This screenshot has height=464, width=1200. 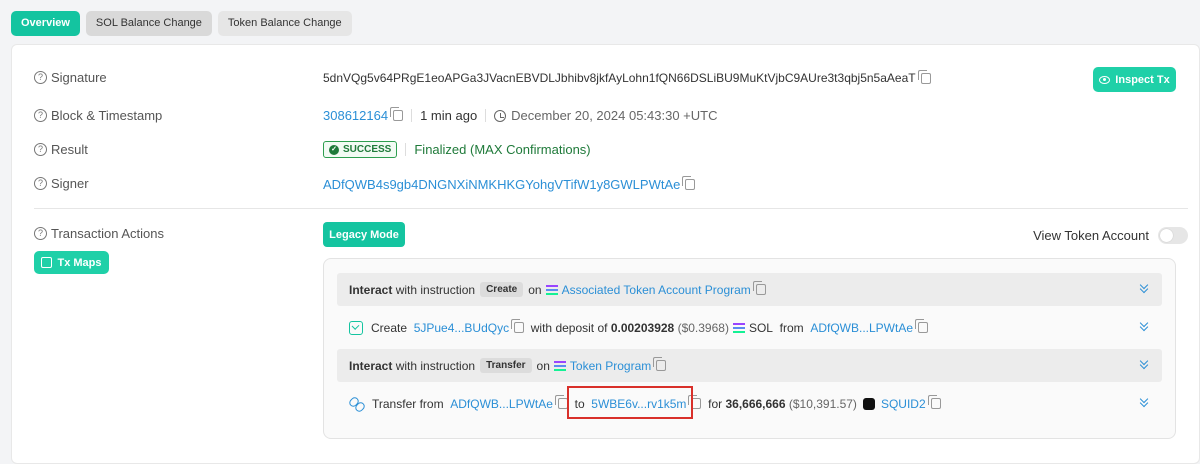 I want to click on signer-label-row: ? Signer, so click(x=61, y=183).